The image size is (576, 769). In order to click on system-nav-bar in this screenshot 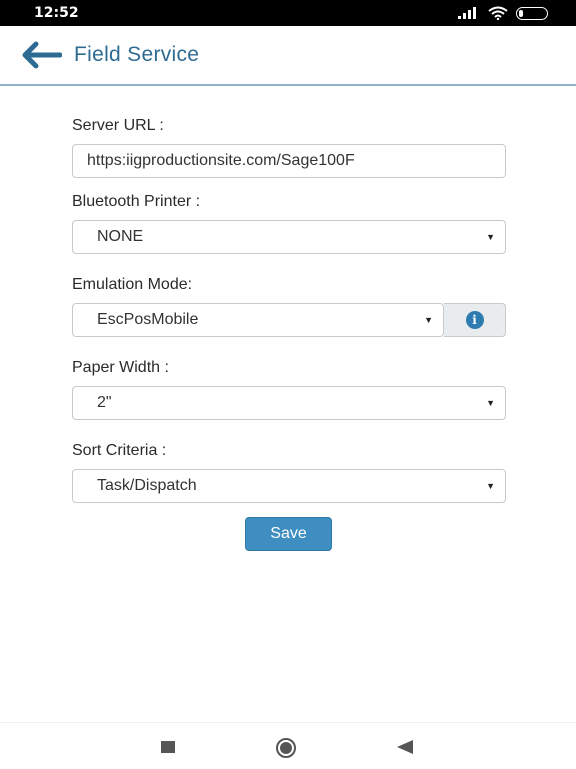, I will do `click(288, 745)`.